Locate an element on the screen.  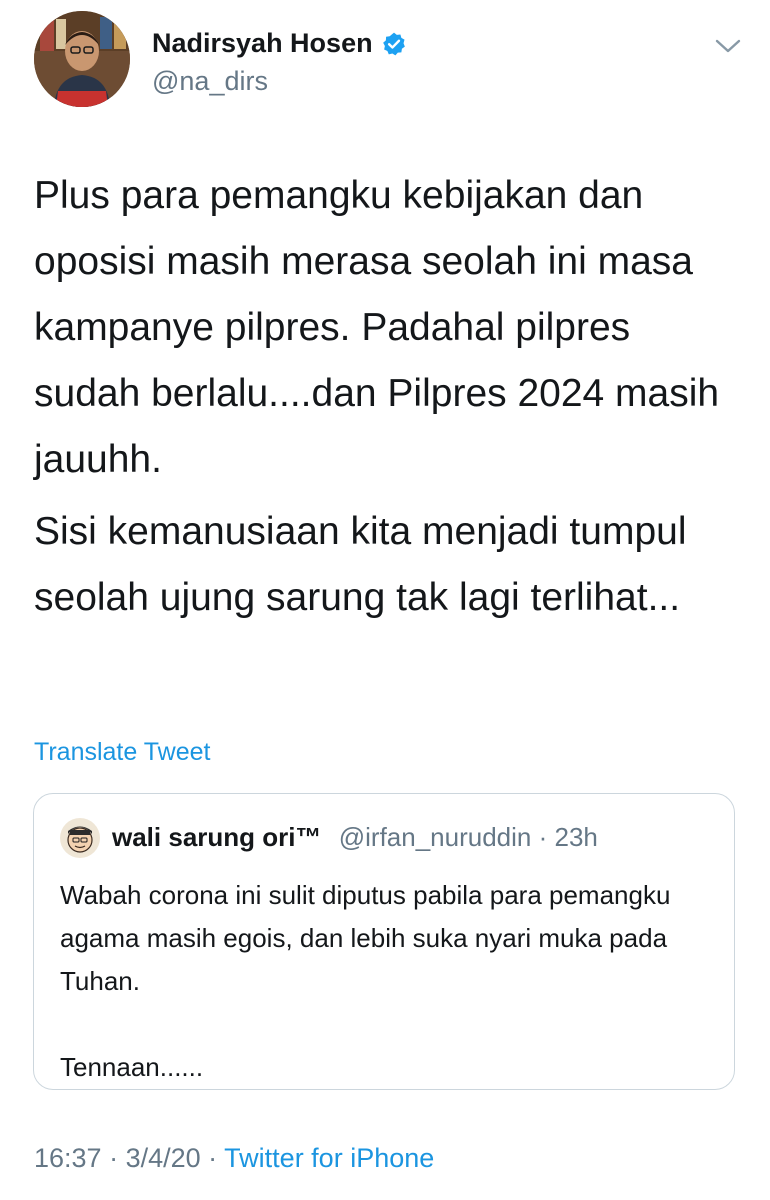
tweet-meta: 16:37 · 3/4/20 · Twitter for iPhone is located at coordinates (234, 1158).